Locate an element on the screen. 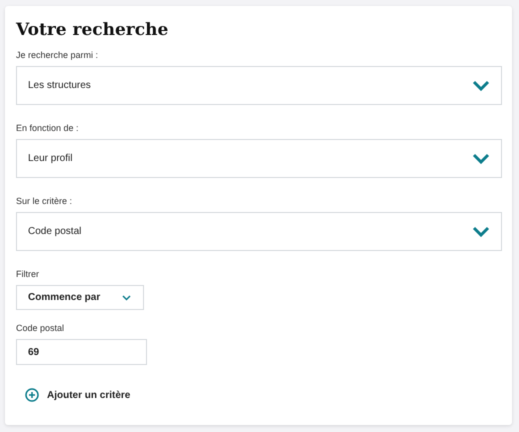 Image resolution: width=519 pixels, height=432 pixels. card-title: Votre recherche is located at coordinates (92, 30).